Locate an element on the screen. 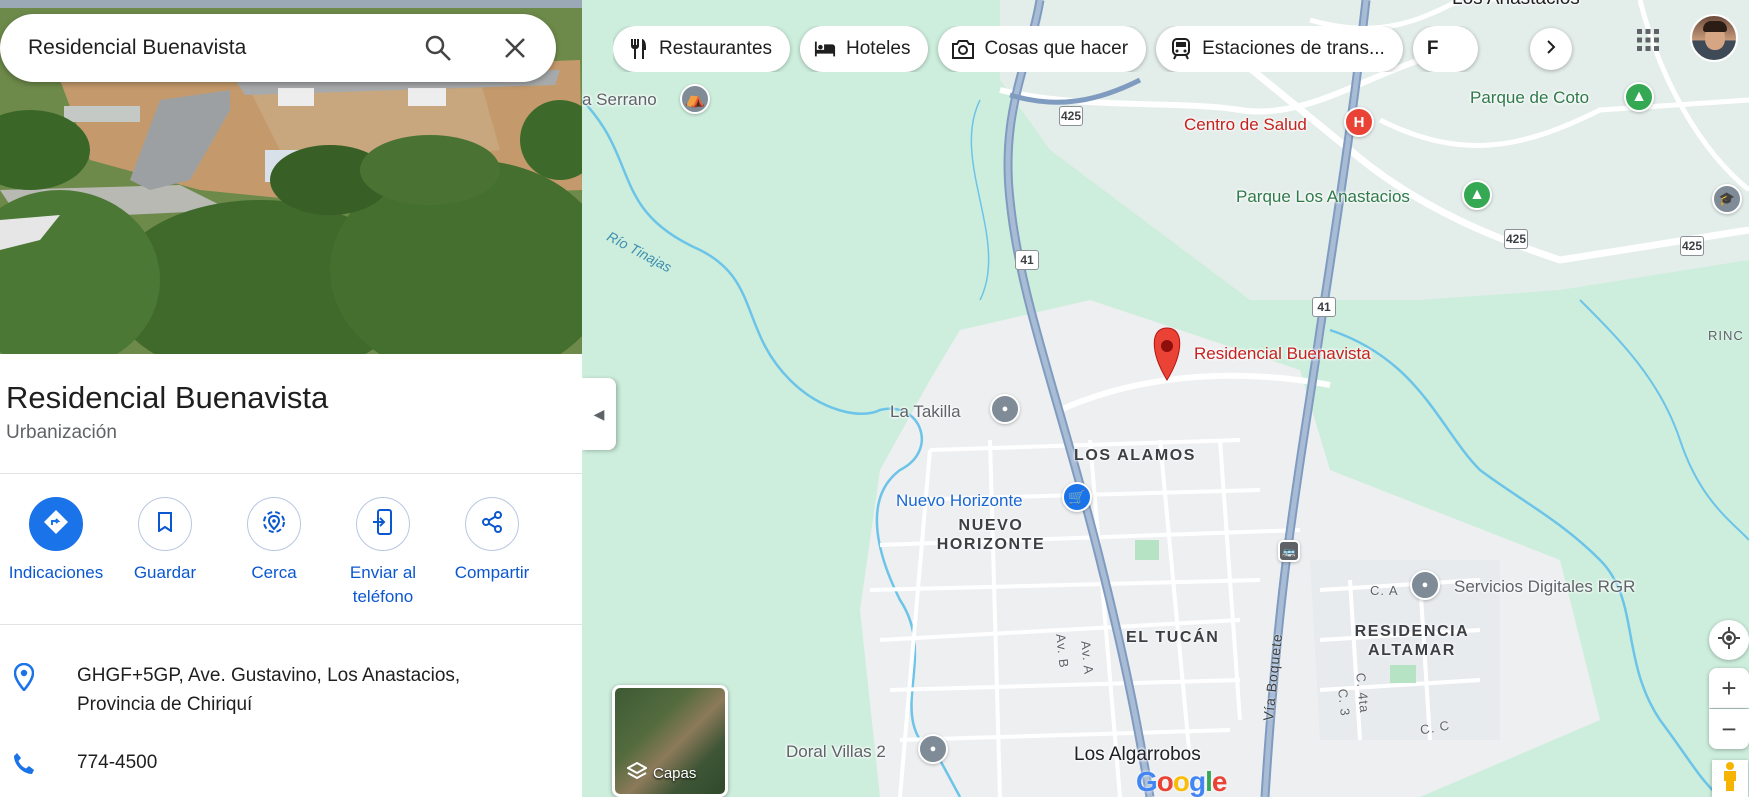  search-icon is located at coordinates (438, 48).